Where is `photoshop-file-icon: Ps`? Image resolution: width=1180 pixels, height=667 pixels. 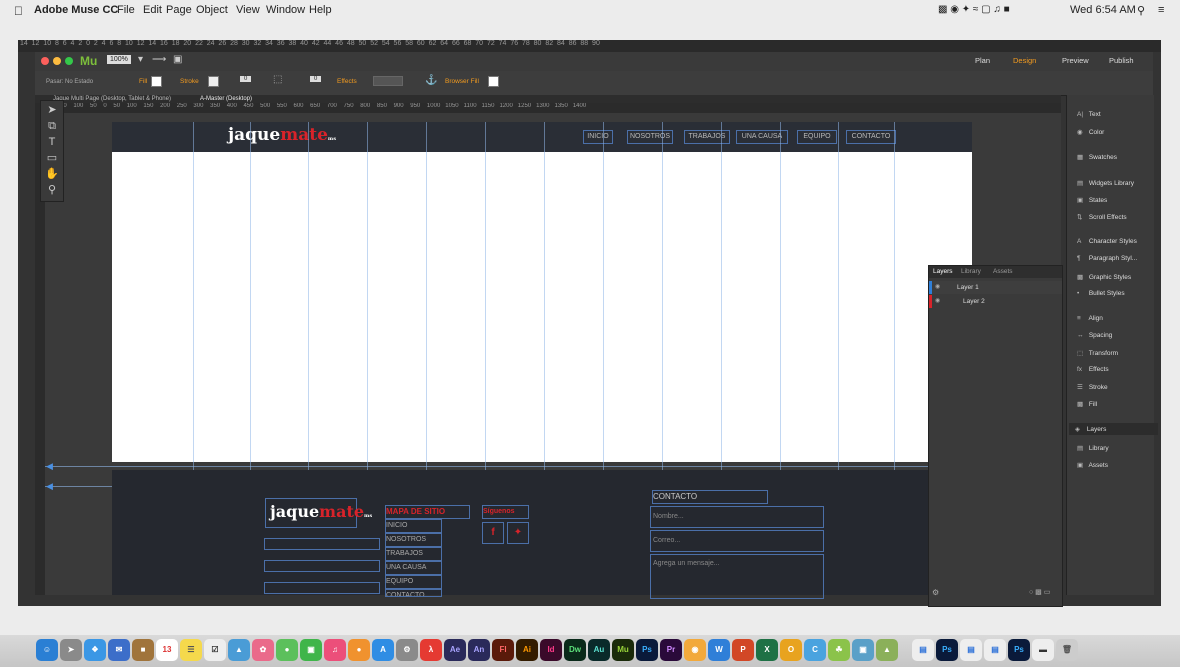 photoshop-file-icon: Ps is located at coordinates (1019, 650).